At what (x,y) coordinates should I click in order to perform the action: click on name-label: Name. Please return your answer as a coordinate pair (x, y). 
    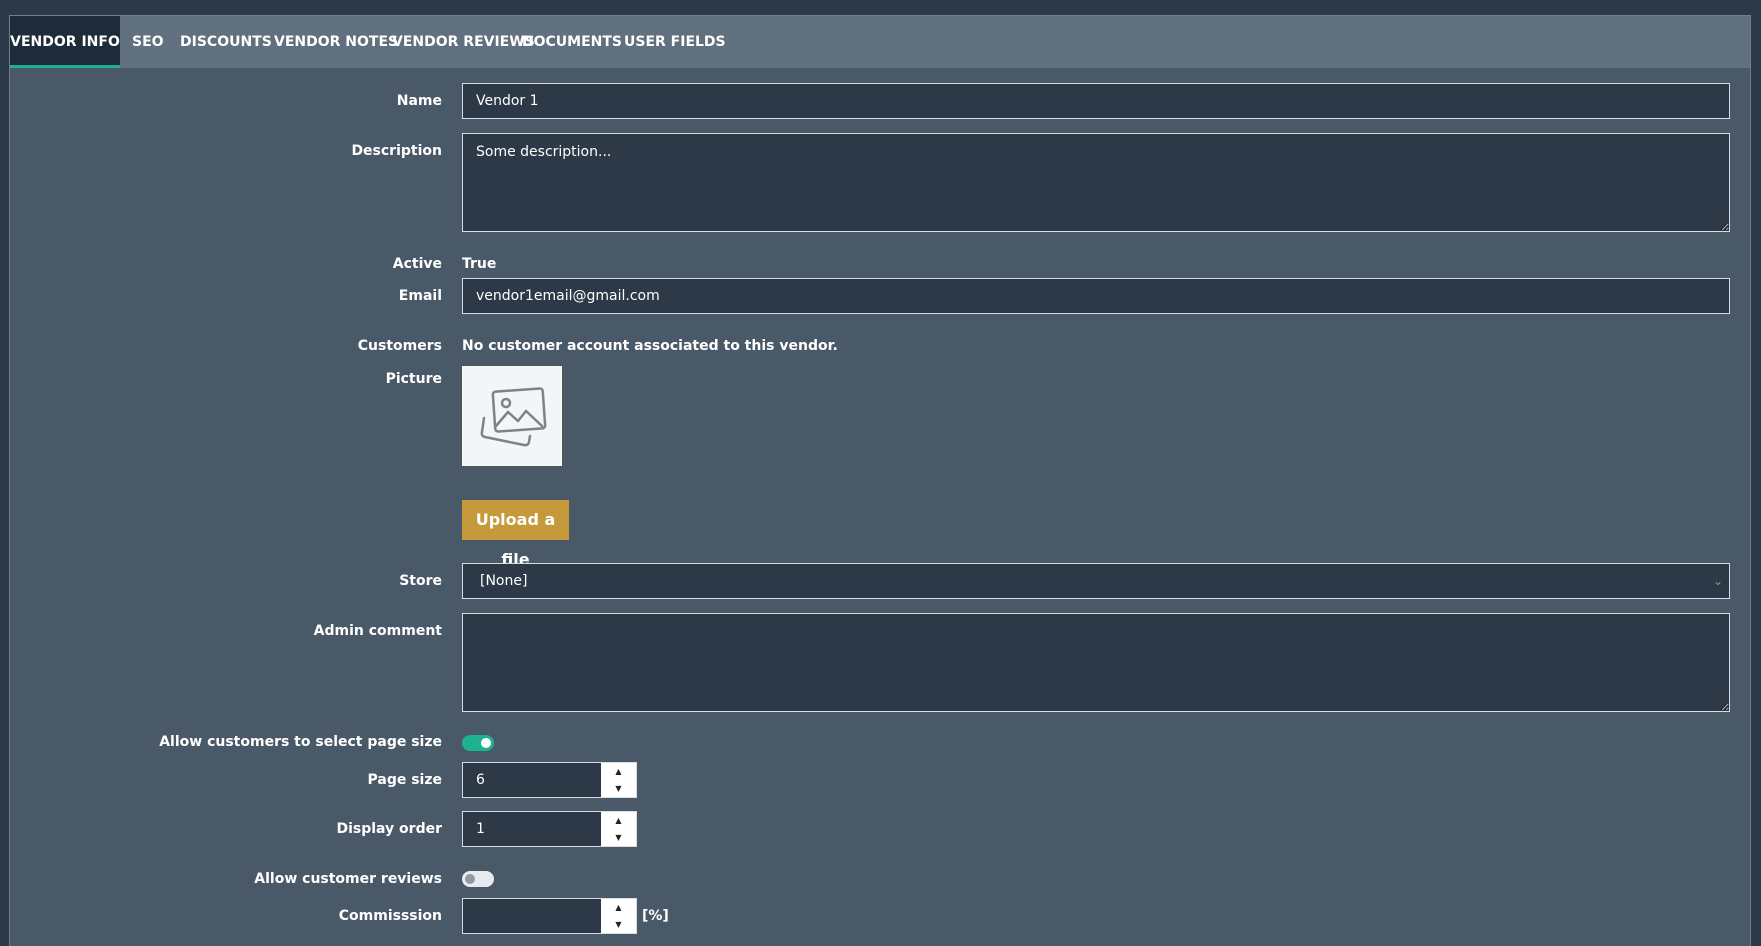
    Looking at the image, I should click on (419, 101).